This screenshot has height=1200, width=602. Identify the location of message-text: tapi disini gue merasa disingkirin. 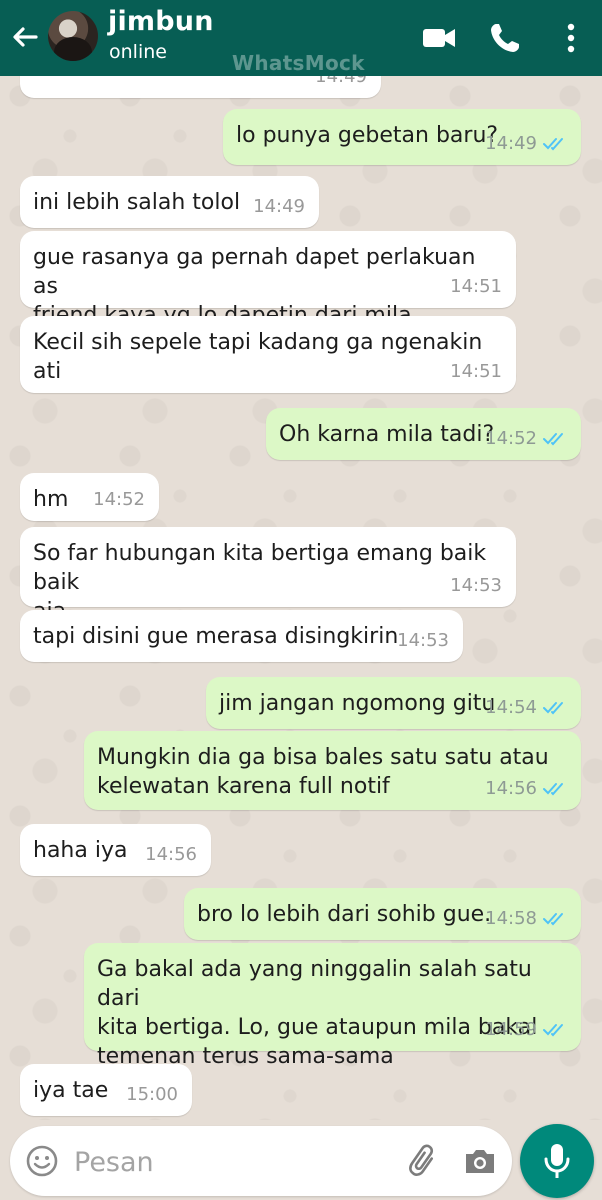
(216, 636).